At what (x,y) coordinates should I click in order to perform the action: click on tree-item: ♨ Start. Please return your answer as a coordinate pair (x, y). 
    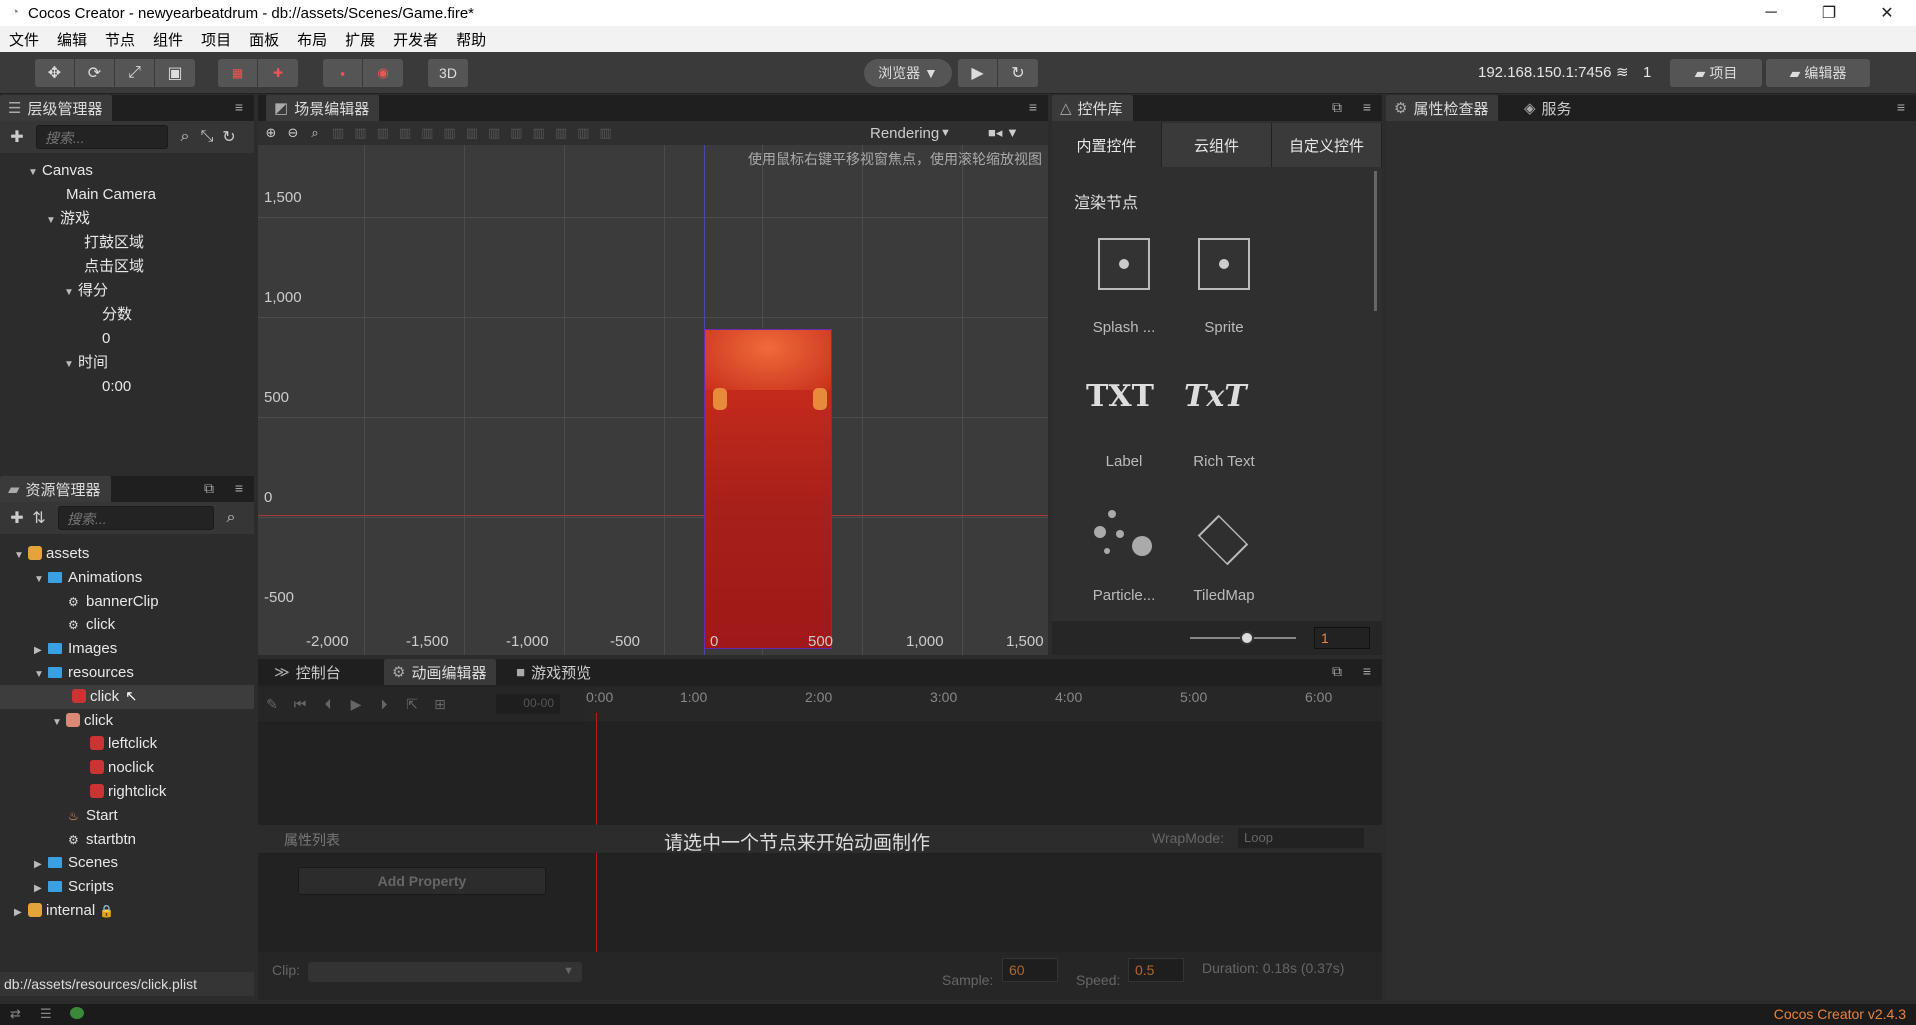
    Looking at the image, I should click on (127, 816).